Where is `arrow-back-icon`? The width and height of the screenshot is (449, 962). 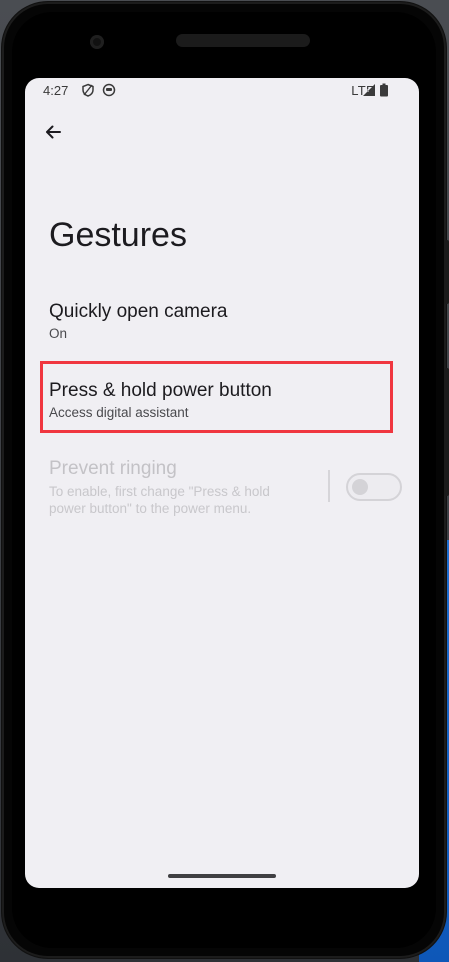 arrow-back-icon is located at coordinates (53, 132).